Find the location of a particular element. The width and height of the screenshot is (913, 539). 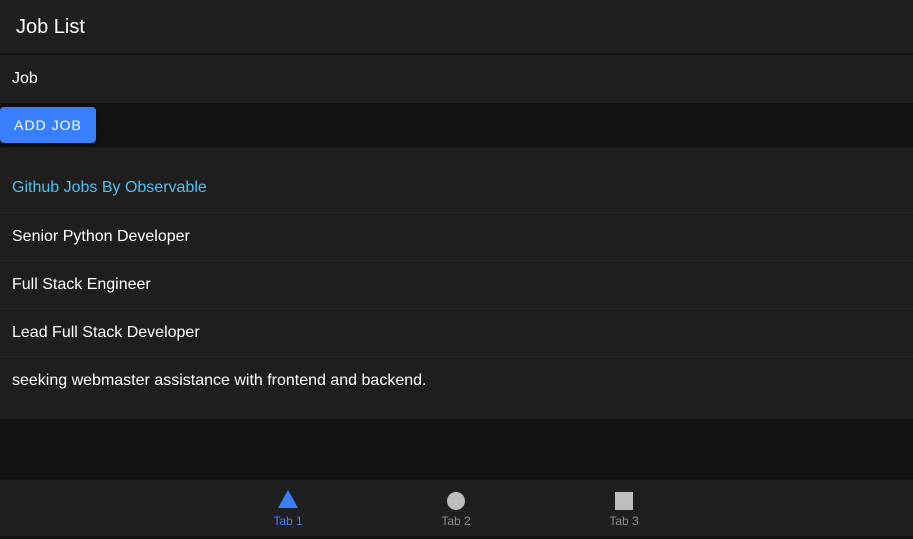

tab-2: Tab 2 is located at coordinates (456, 508).